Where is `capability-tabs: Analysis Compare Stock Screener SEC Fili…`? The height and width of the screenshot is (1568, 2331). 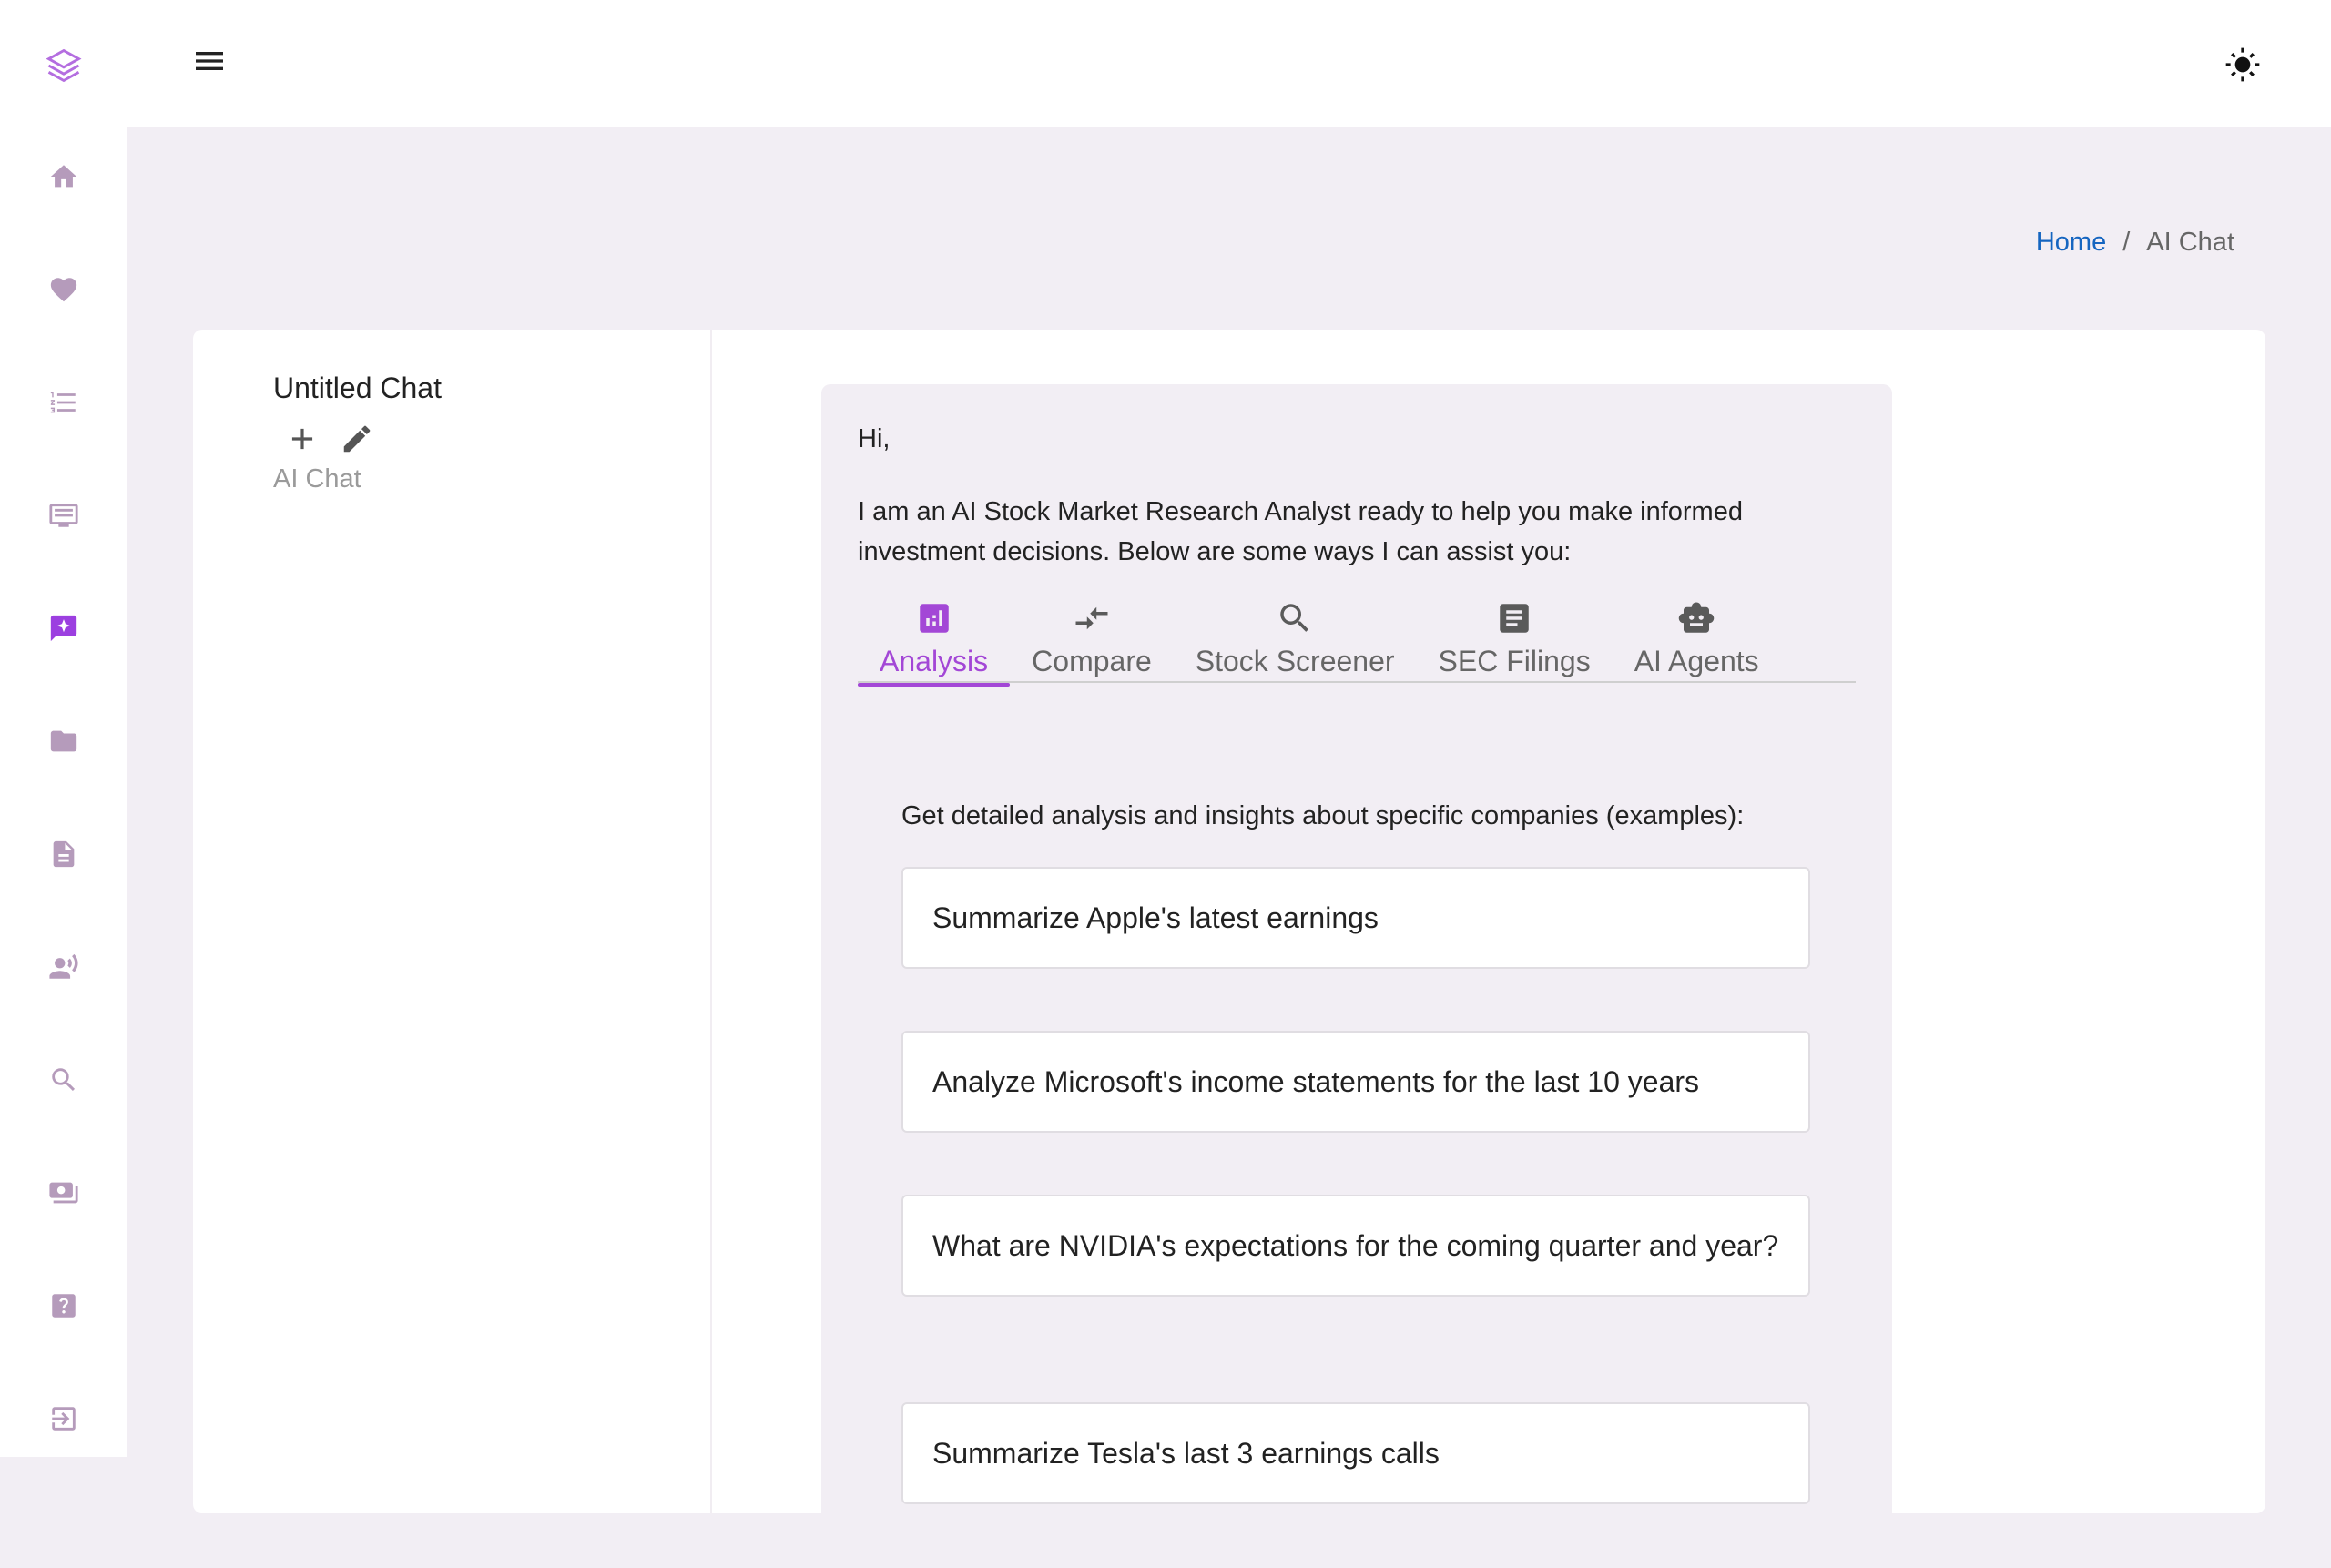 capability-tabs: Analysis Compare Stock Screener SEC Fili… is located at coordinates (1357, 639).